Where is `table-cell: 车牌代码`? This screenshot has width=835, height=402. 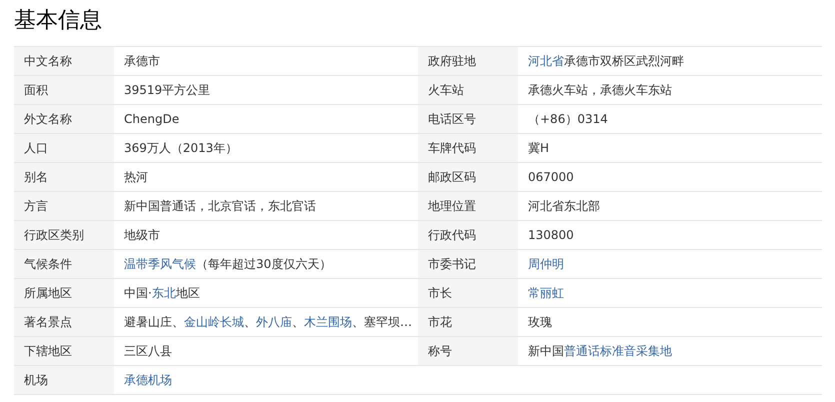
table-cell: 车牌代码 is located at coordinates (468, 148).